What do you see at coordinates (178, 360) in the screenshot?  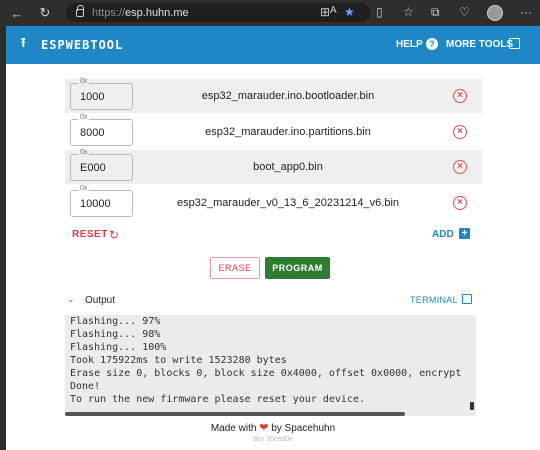 I see `console-line: Took 175922ms to write 1523280 bytes` at bounding box center [178, 360].